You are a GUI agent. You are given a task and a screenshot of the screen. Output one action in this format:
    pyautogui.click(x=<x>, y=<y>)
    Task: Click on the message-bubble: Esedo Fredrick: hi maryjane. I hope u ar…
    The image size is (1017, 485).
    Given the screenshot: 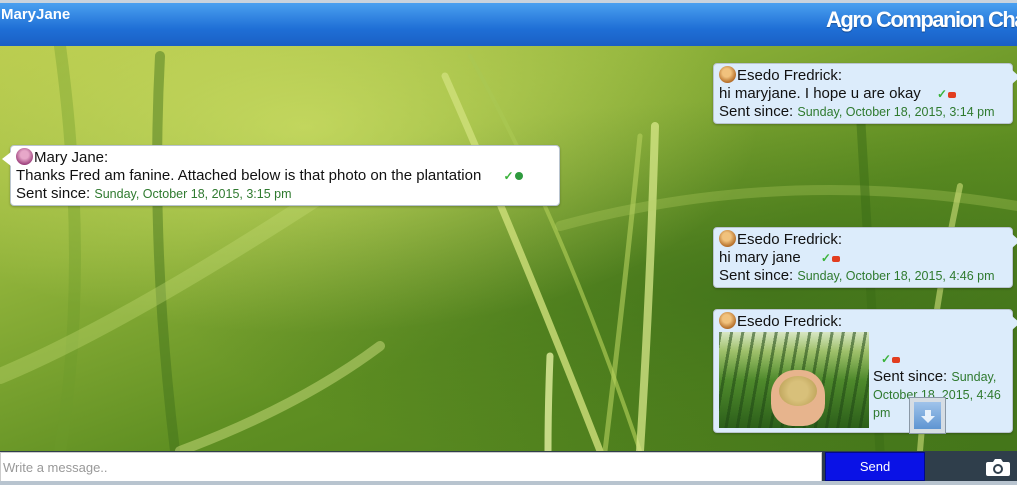 What is the action you would take?
    pyautogui.click(x=865, y=93)
    